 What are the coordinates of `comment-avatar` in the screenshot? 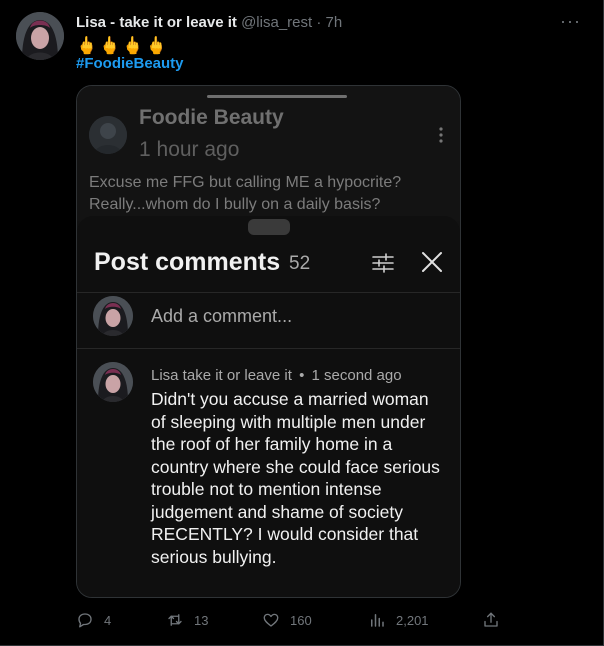 It's located at (113, 382).